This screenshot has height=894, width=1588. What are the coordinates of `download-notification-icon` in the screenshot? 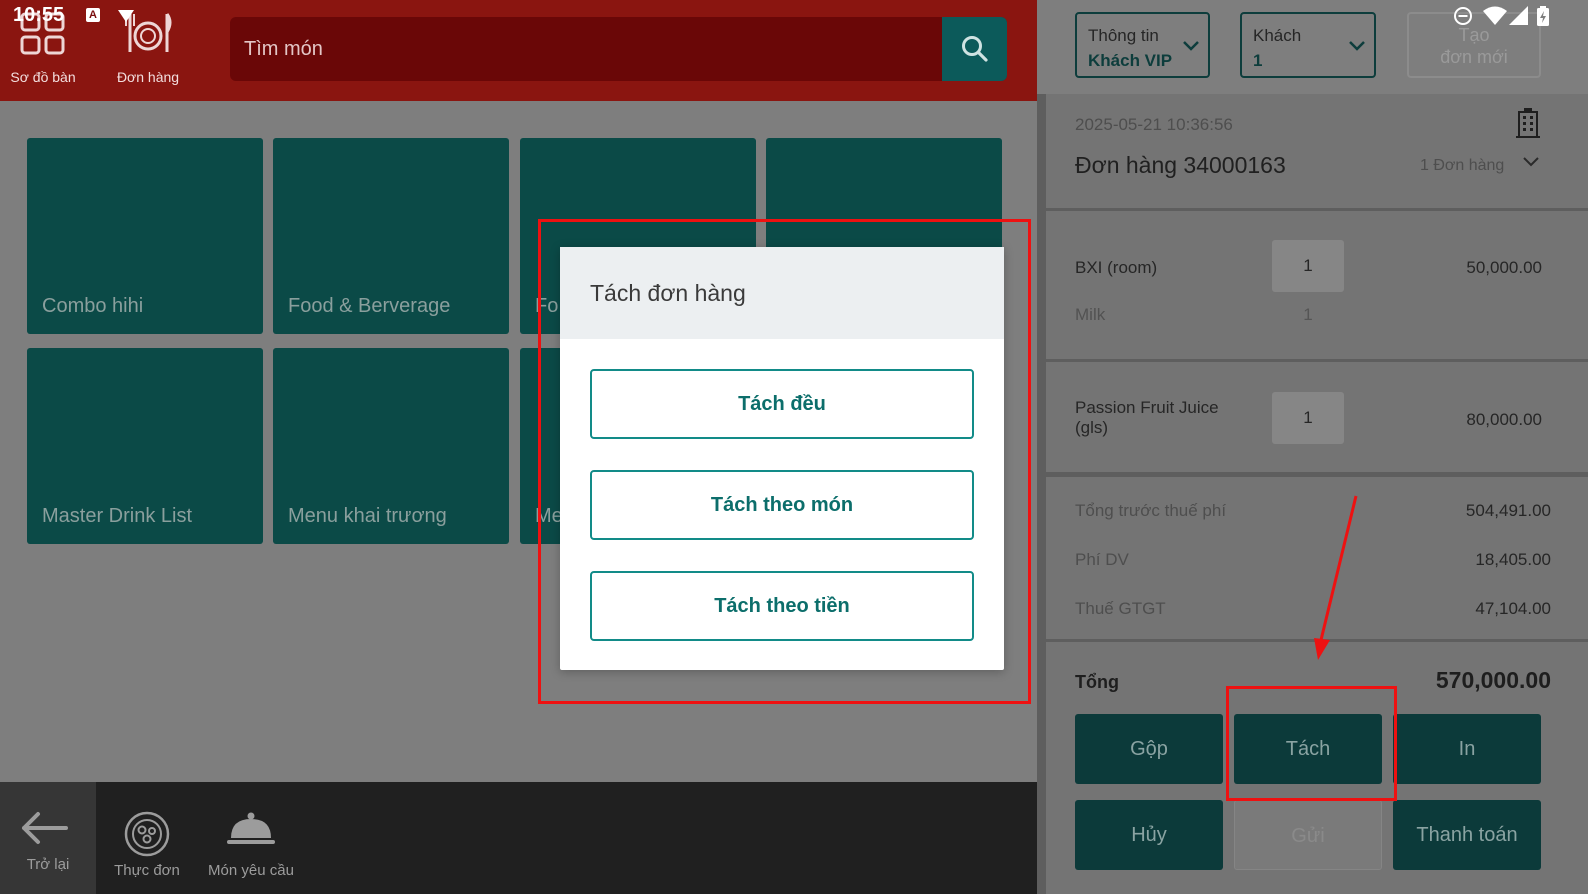 It's located at (126, 16).